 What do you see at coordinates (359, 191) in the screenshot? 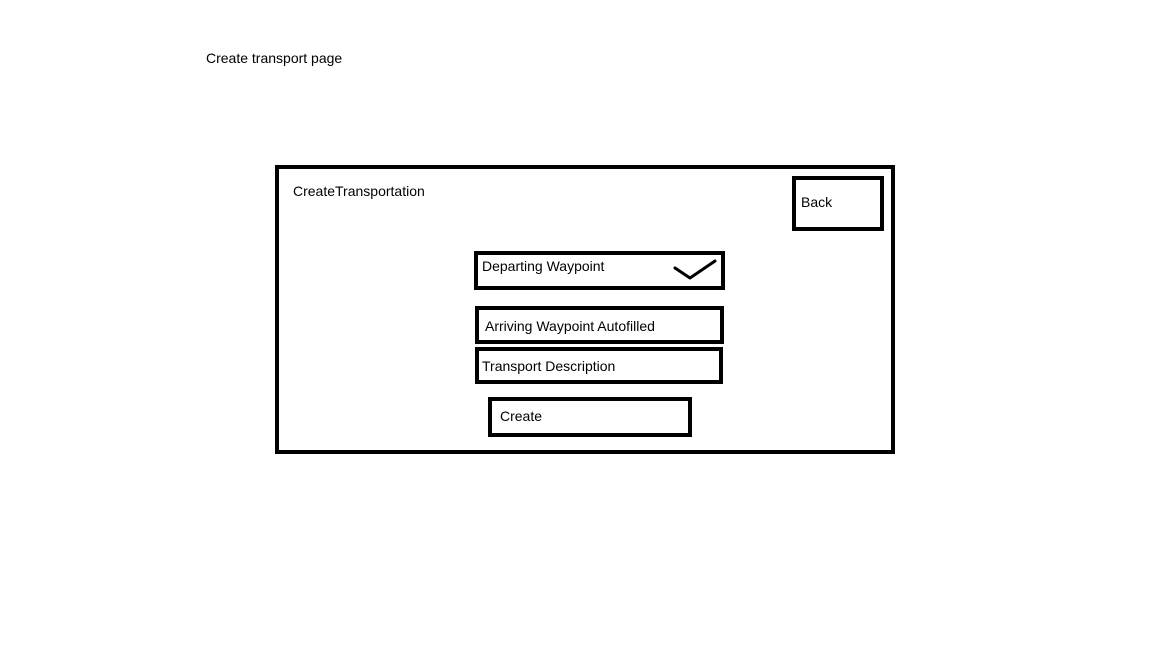
I see `window-title: CreateTransportation` at bounding box center [359, 191].